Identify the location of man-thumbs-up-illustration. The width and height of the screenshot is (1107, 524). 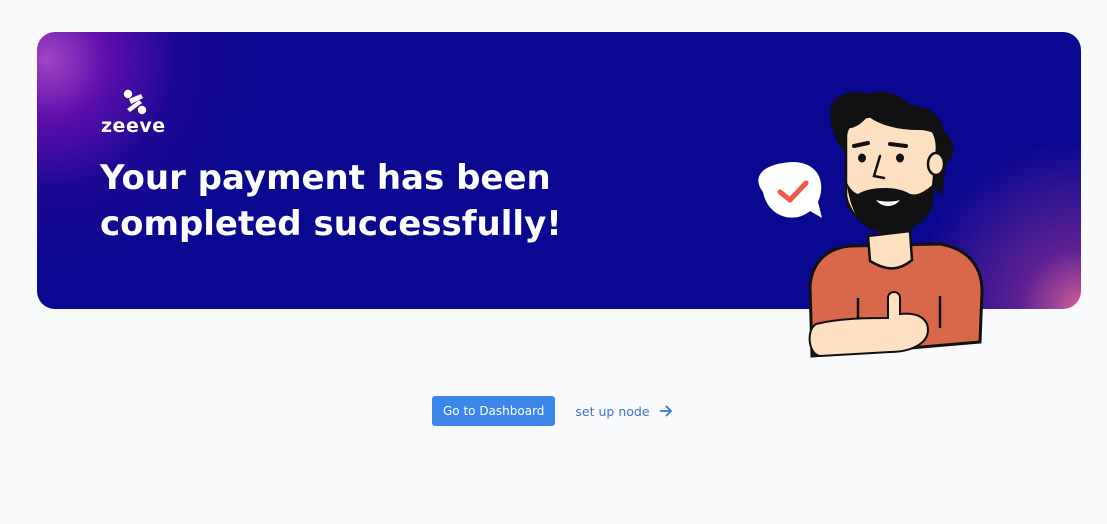
(871, 224).